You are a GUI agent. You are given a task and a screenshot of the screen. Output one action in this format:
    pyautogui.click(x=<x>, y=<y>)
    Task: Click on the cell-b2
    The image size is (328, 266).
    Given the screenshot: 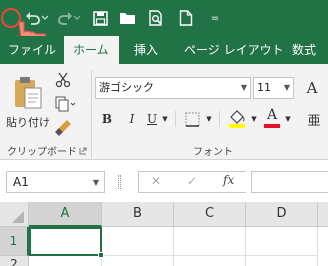 What is the action you would take?
    pyautogui.click(x=138, y=261)
    